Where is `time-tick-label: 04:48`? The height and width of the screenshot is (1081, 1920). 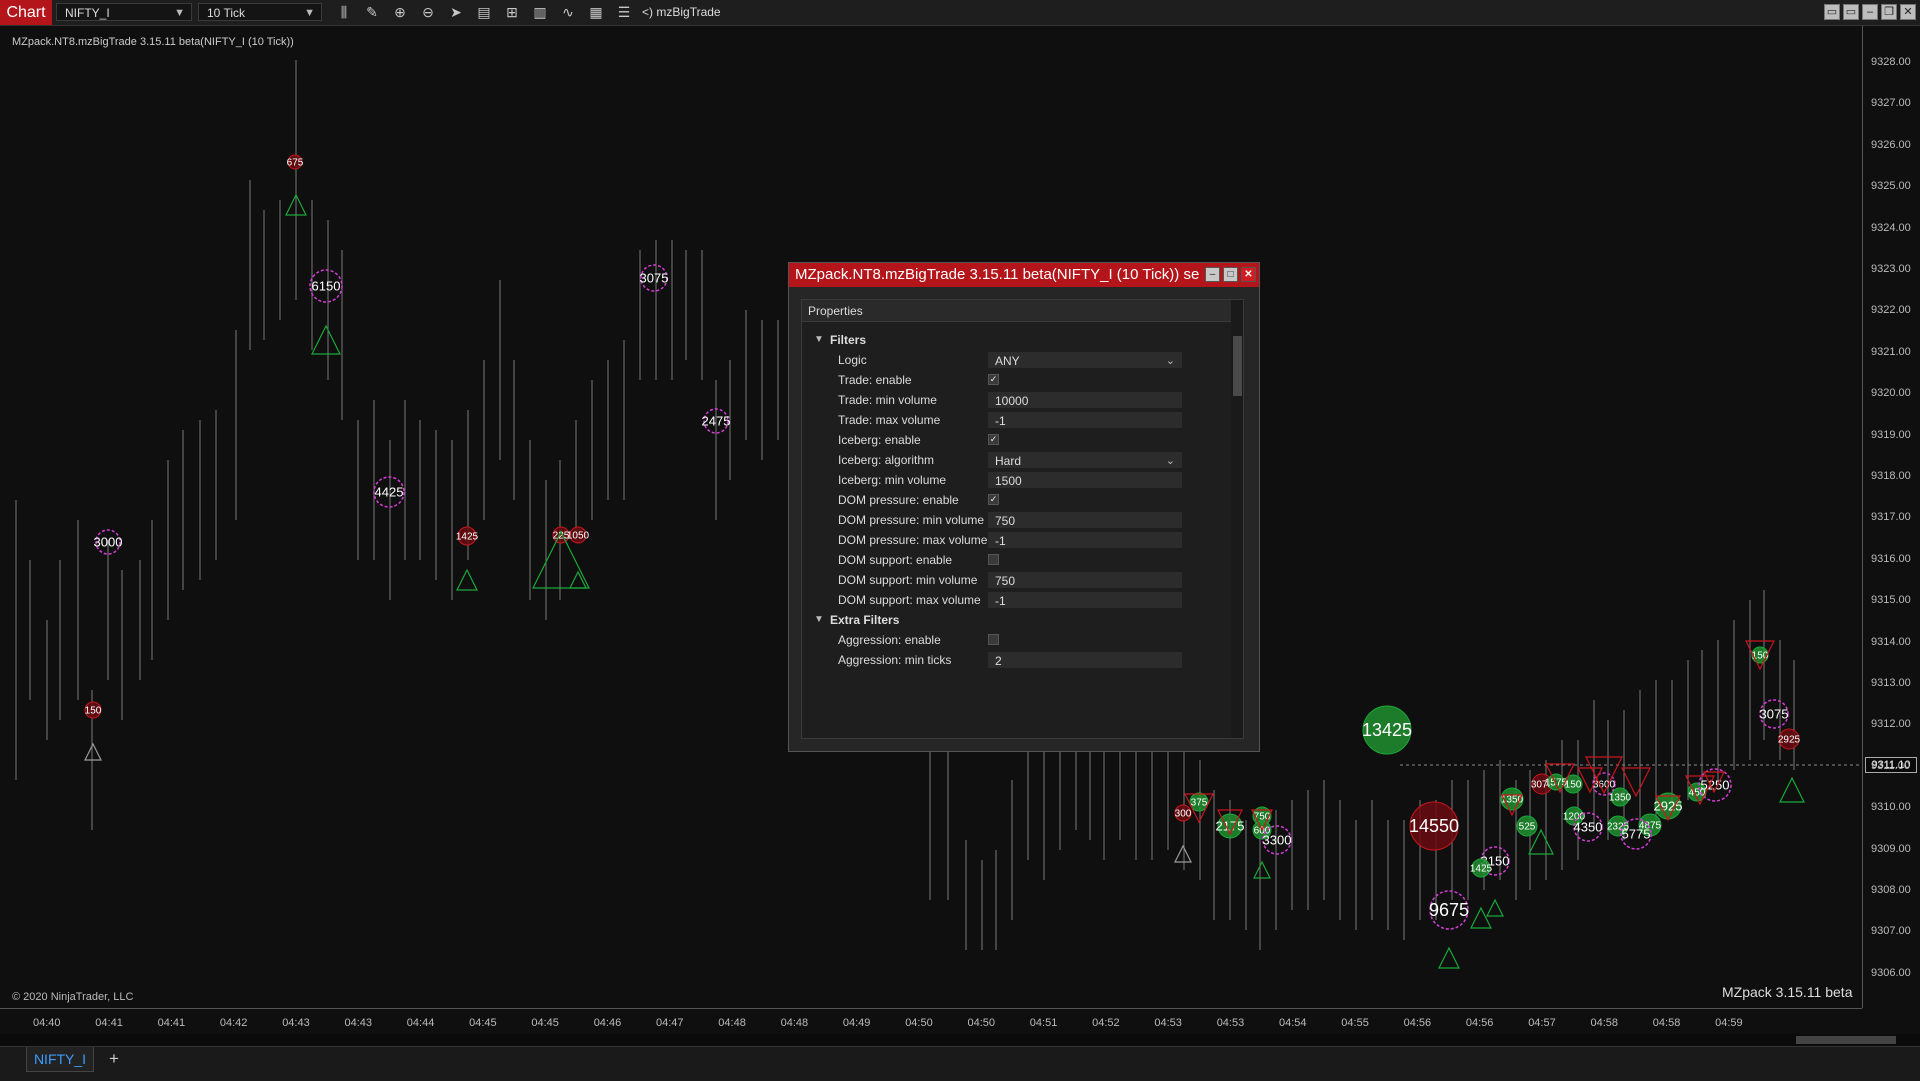
time-tick-label: 04:48 is located at coordinates (732, 1023).